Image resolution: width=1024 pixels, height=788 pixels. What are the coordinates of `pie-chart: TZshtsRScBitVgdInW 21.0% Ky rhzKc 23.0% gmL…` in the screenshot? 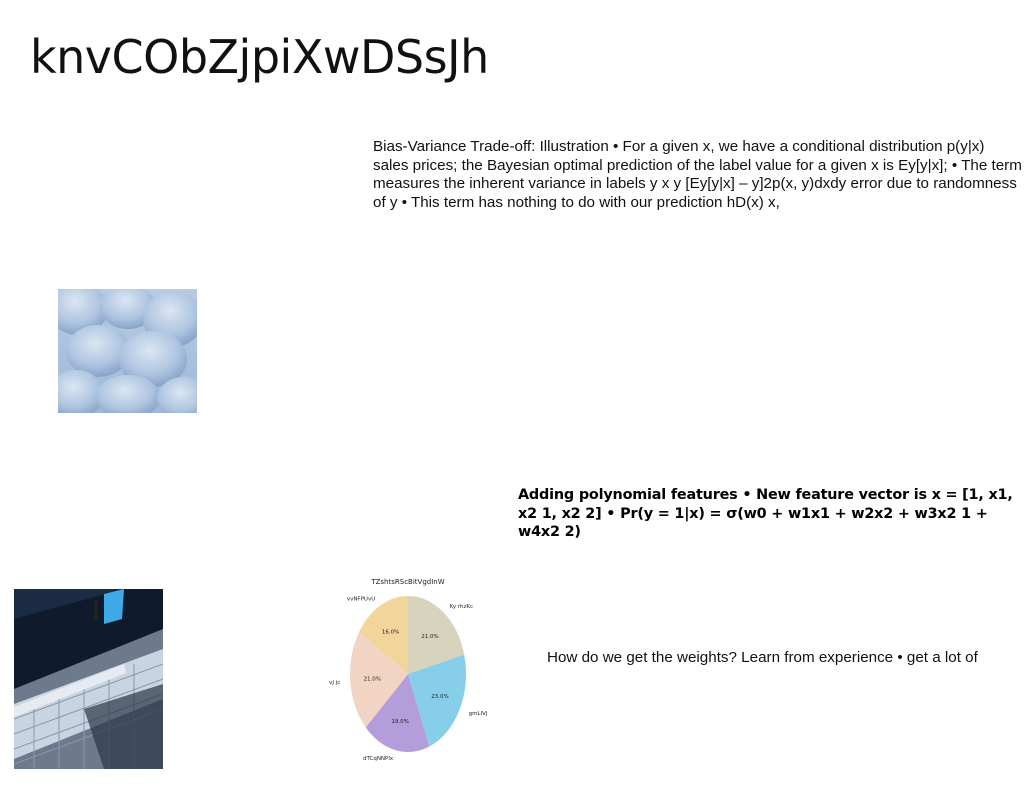 It's located at (410, 670).